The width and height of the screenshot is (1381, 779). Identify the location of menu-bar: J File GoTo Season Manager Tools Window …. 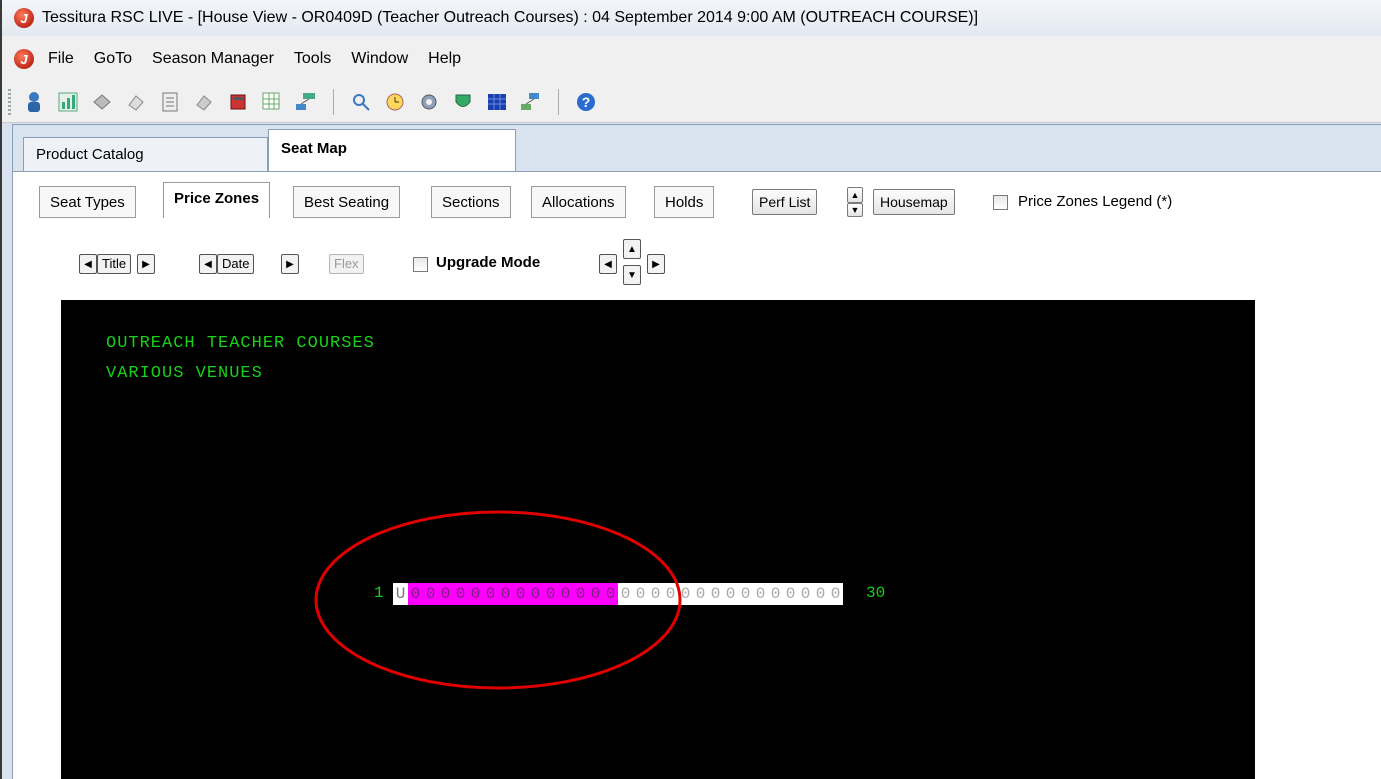
(691, 59).